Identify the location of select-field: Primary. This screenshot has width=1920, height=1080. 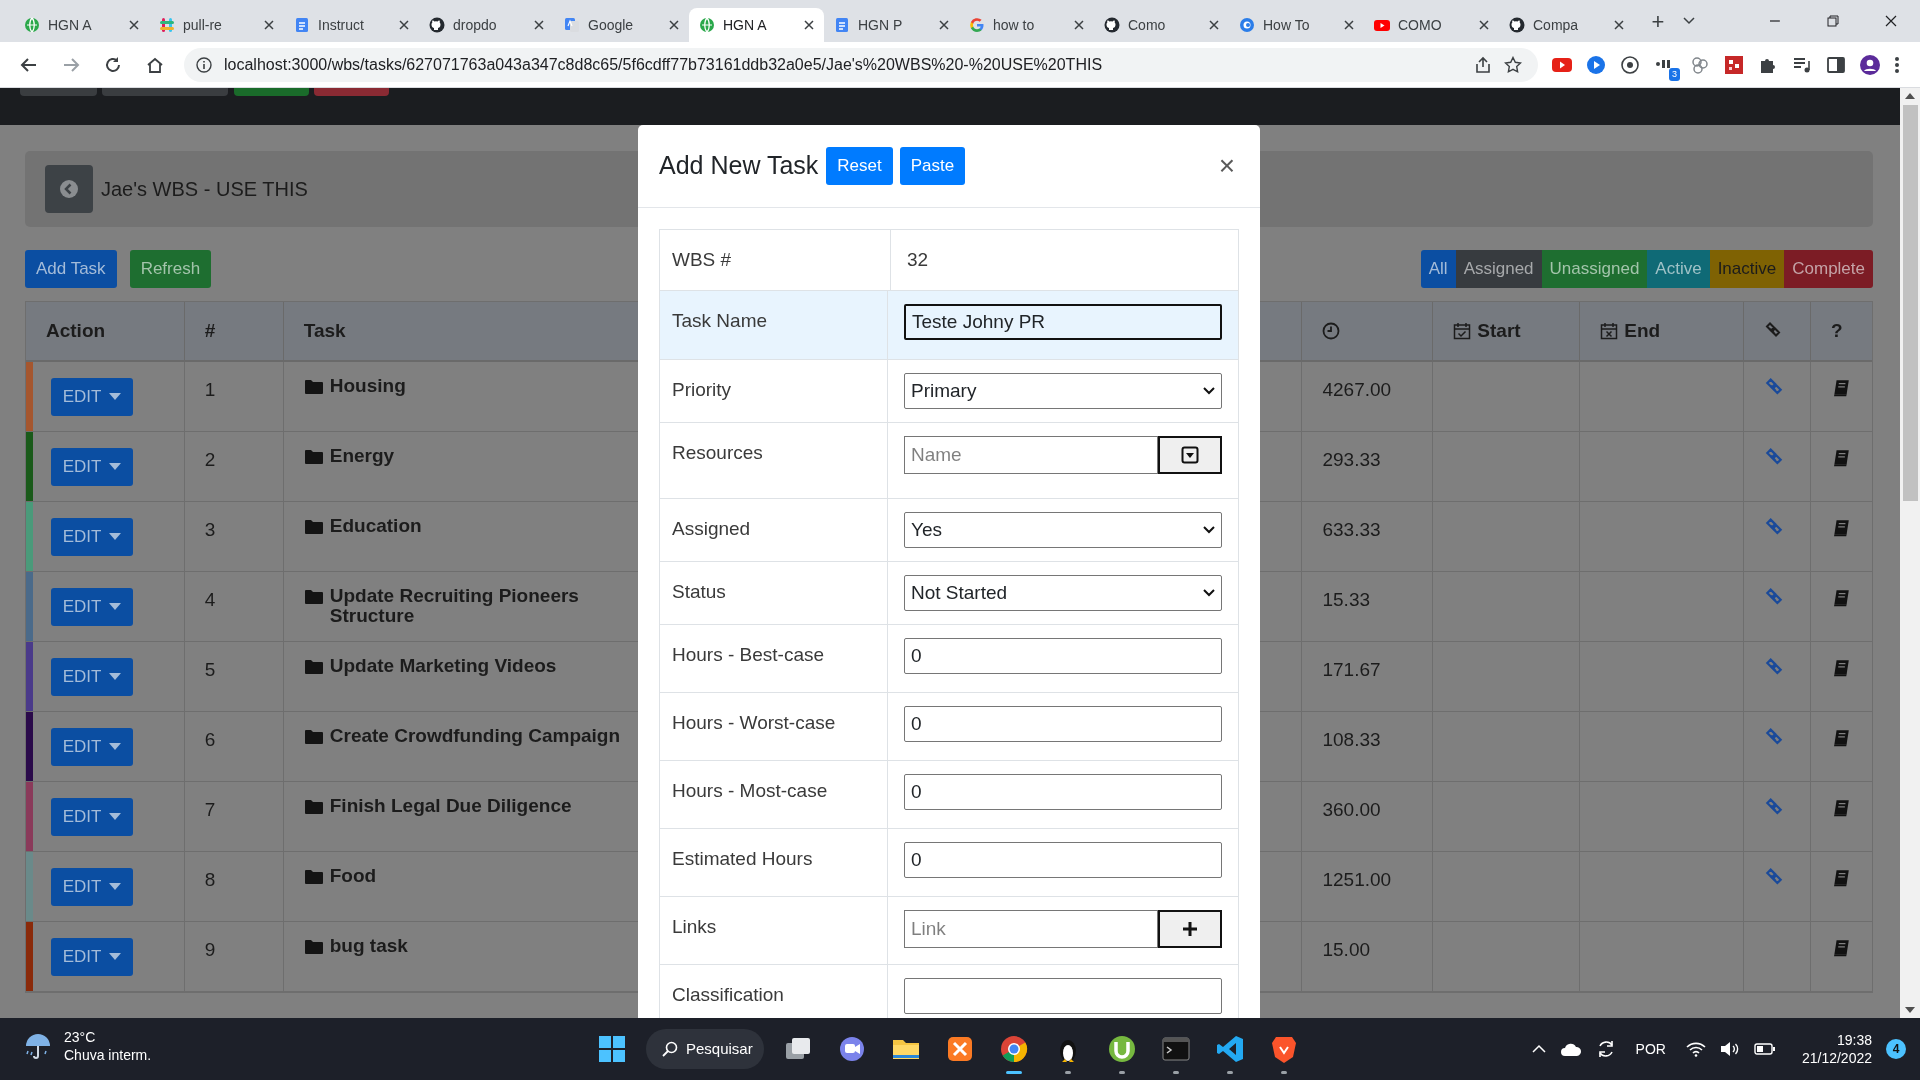
(1063, 391).